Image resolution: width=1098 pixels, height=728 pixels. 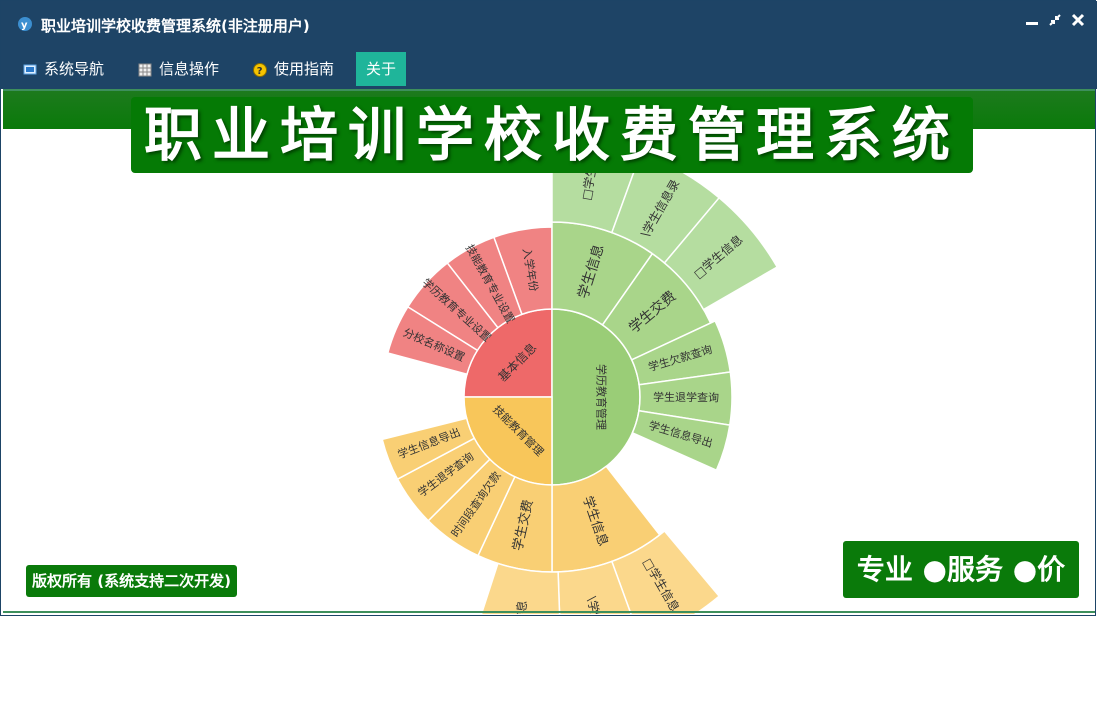 What do you see at coordinates (1078, 22) in the screenshot?
I see `close-icon` at bounding box center [1078, 22].